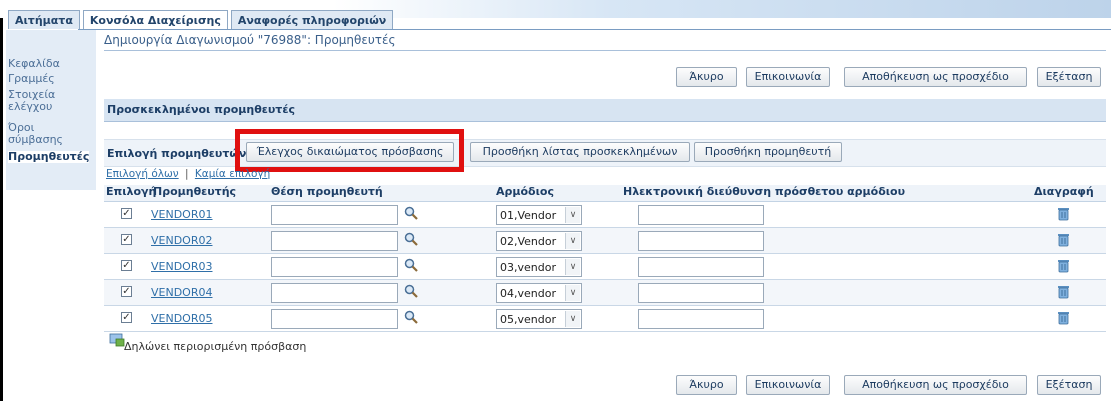 This screenshot has width=1111, height=401. Describe the element at coordinates (1069, 385) in the screenshot. I see `review-button-bottom: Εξέταση` at that location.